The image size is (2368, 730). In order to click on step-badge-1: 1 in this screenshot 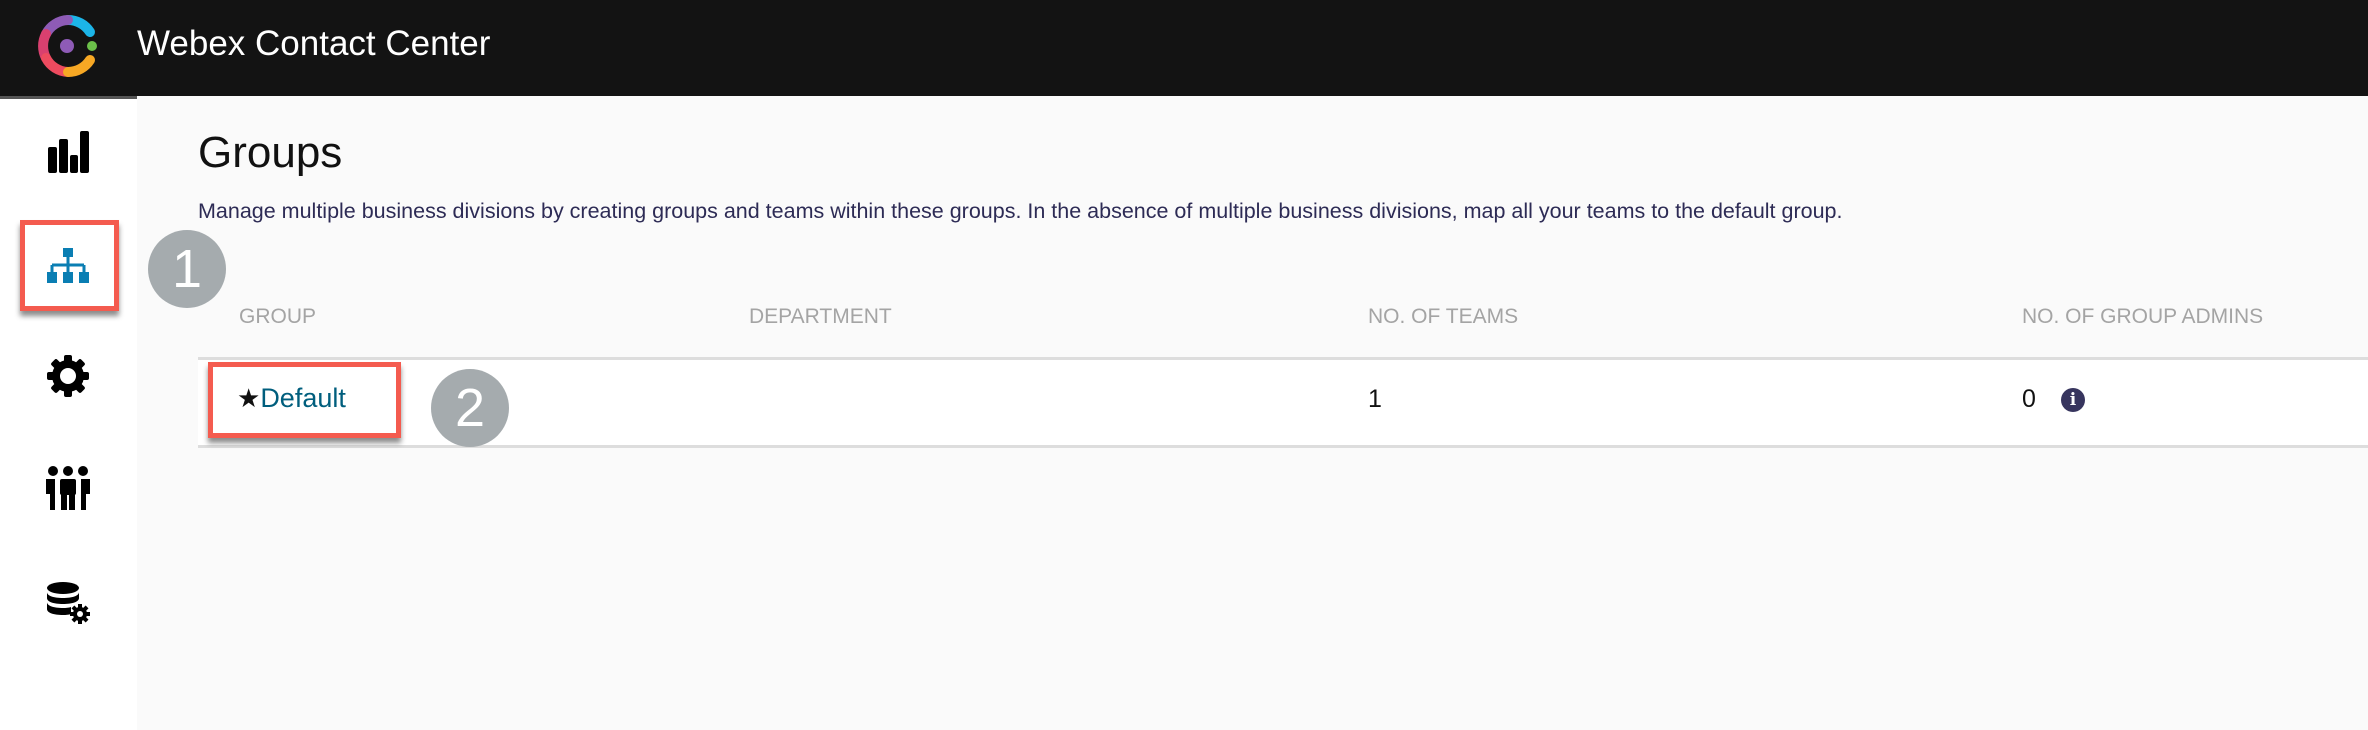, I will do `click(187, 269)`.